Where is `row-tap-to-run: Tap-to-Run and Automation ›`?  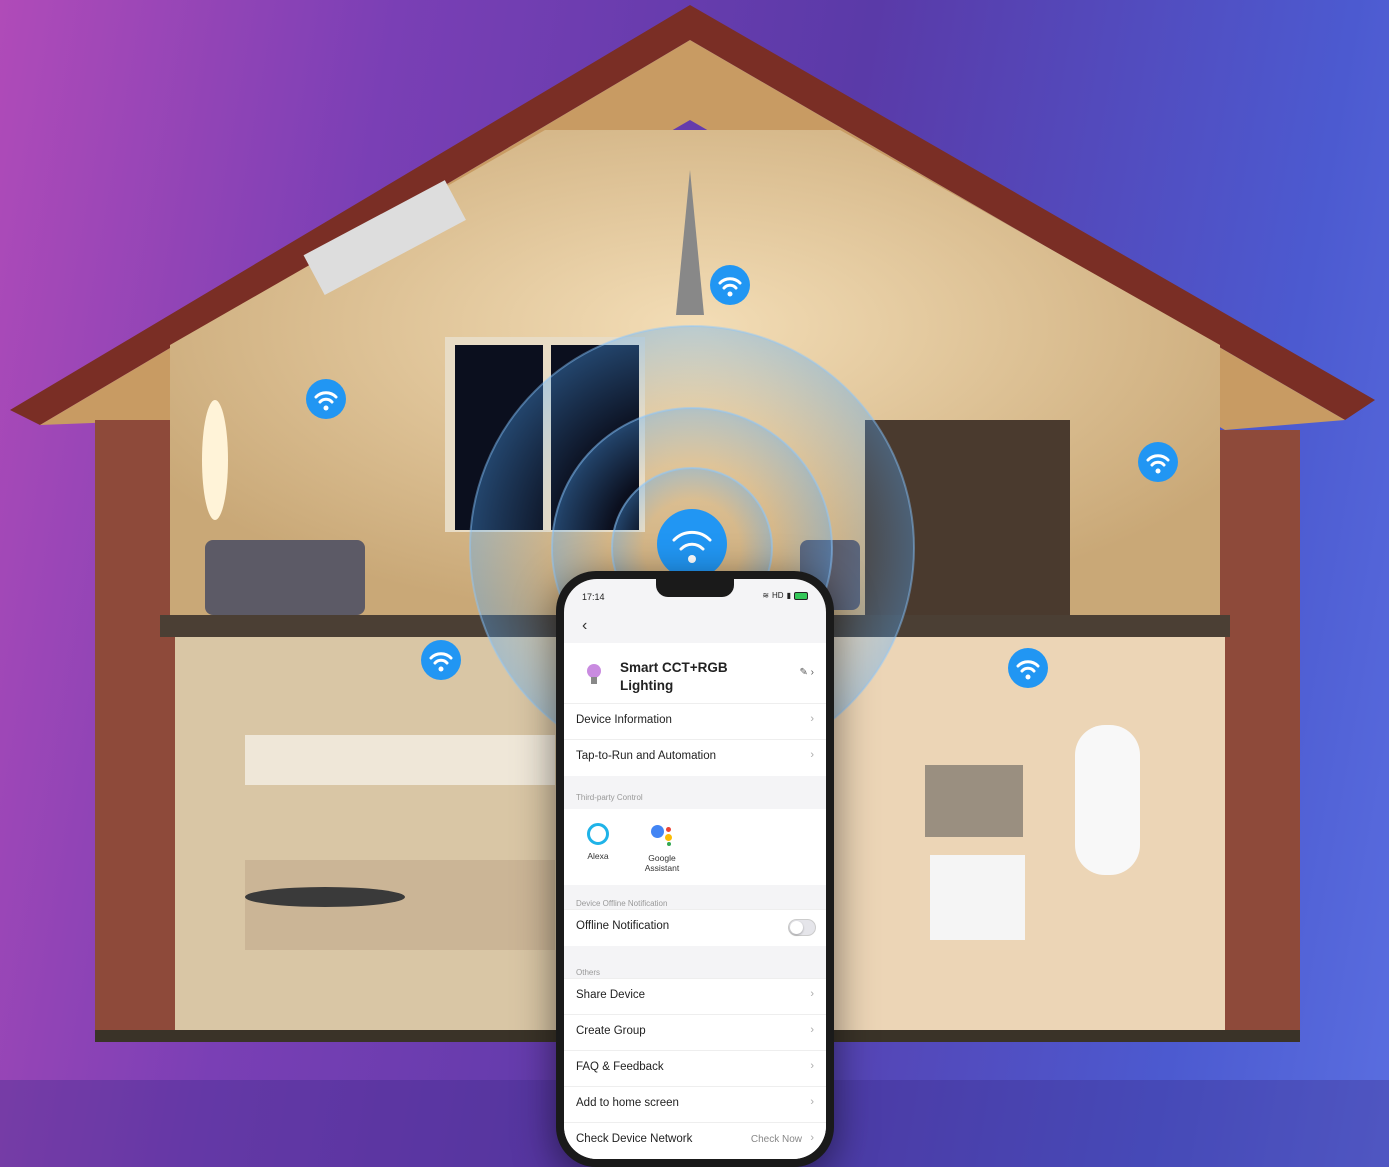
row-tap-to-run: Tap-to-Run and Automation › is located at coordinates (695, 757).